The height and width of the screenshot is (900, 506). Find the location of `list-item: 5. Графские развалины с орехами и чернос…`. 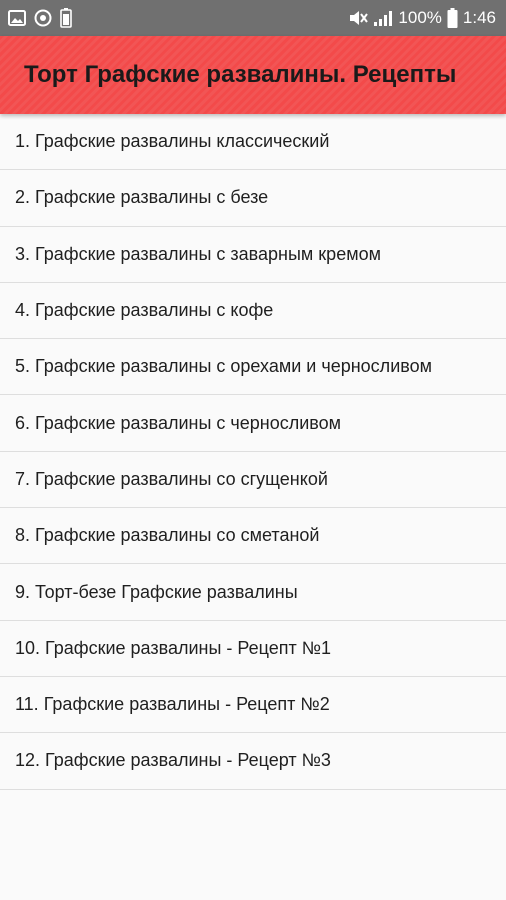

list-item: 5. Графские развалины с орехами и чернос… is located at coordinates (253, 367).